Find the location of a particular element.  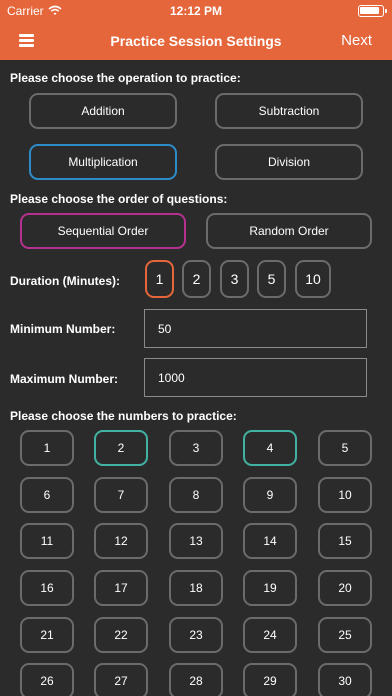

number-button-23: 23 is located at coordinates (196, 635).